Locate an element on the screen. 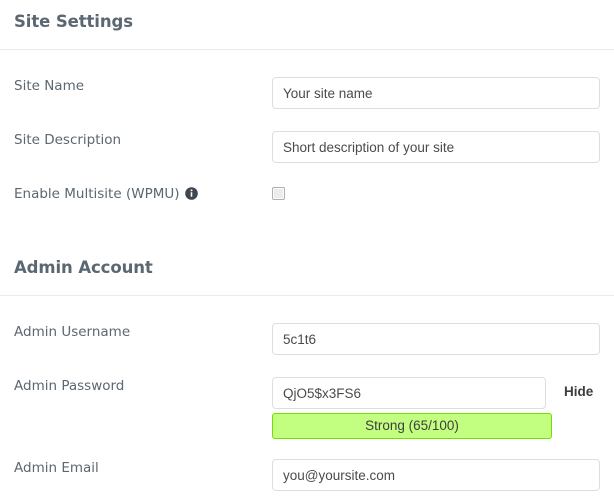 Image resolution: width=614 pixels, height=504 pixels. field-row-admin-email: Admin Email is located at coordinates (307, 475).